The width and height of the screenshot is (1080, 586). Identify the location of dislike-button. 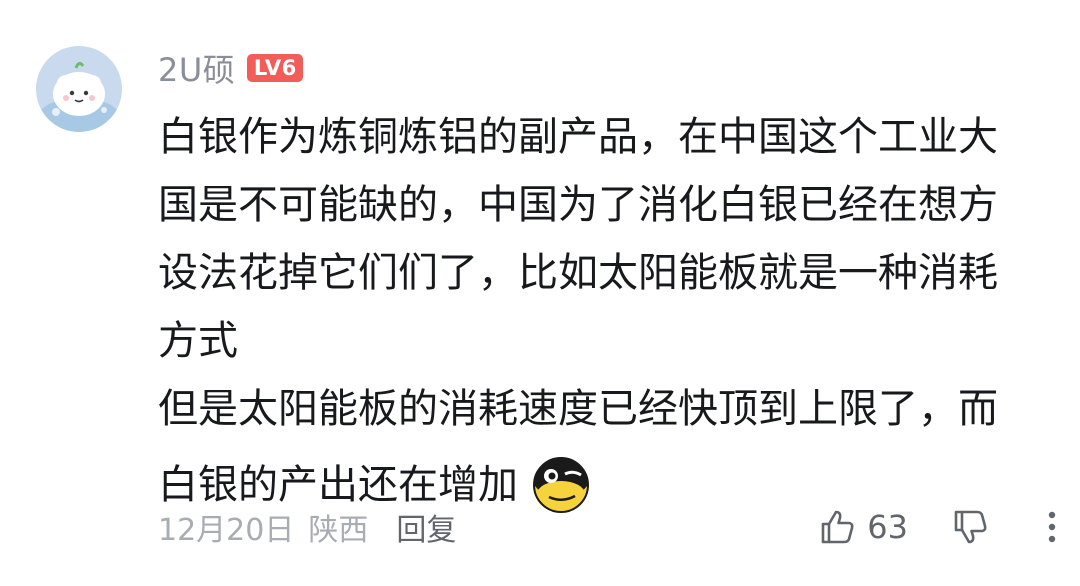
(970, 527).